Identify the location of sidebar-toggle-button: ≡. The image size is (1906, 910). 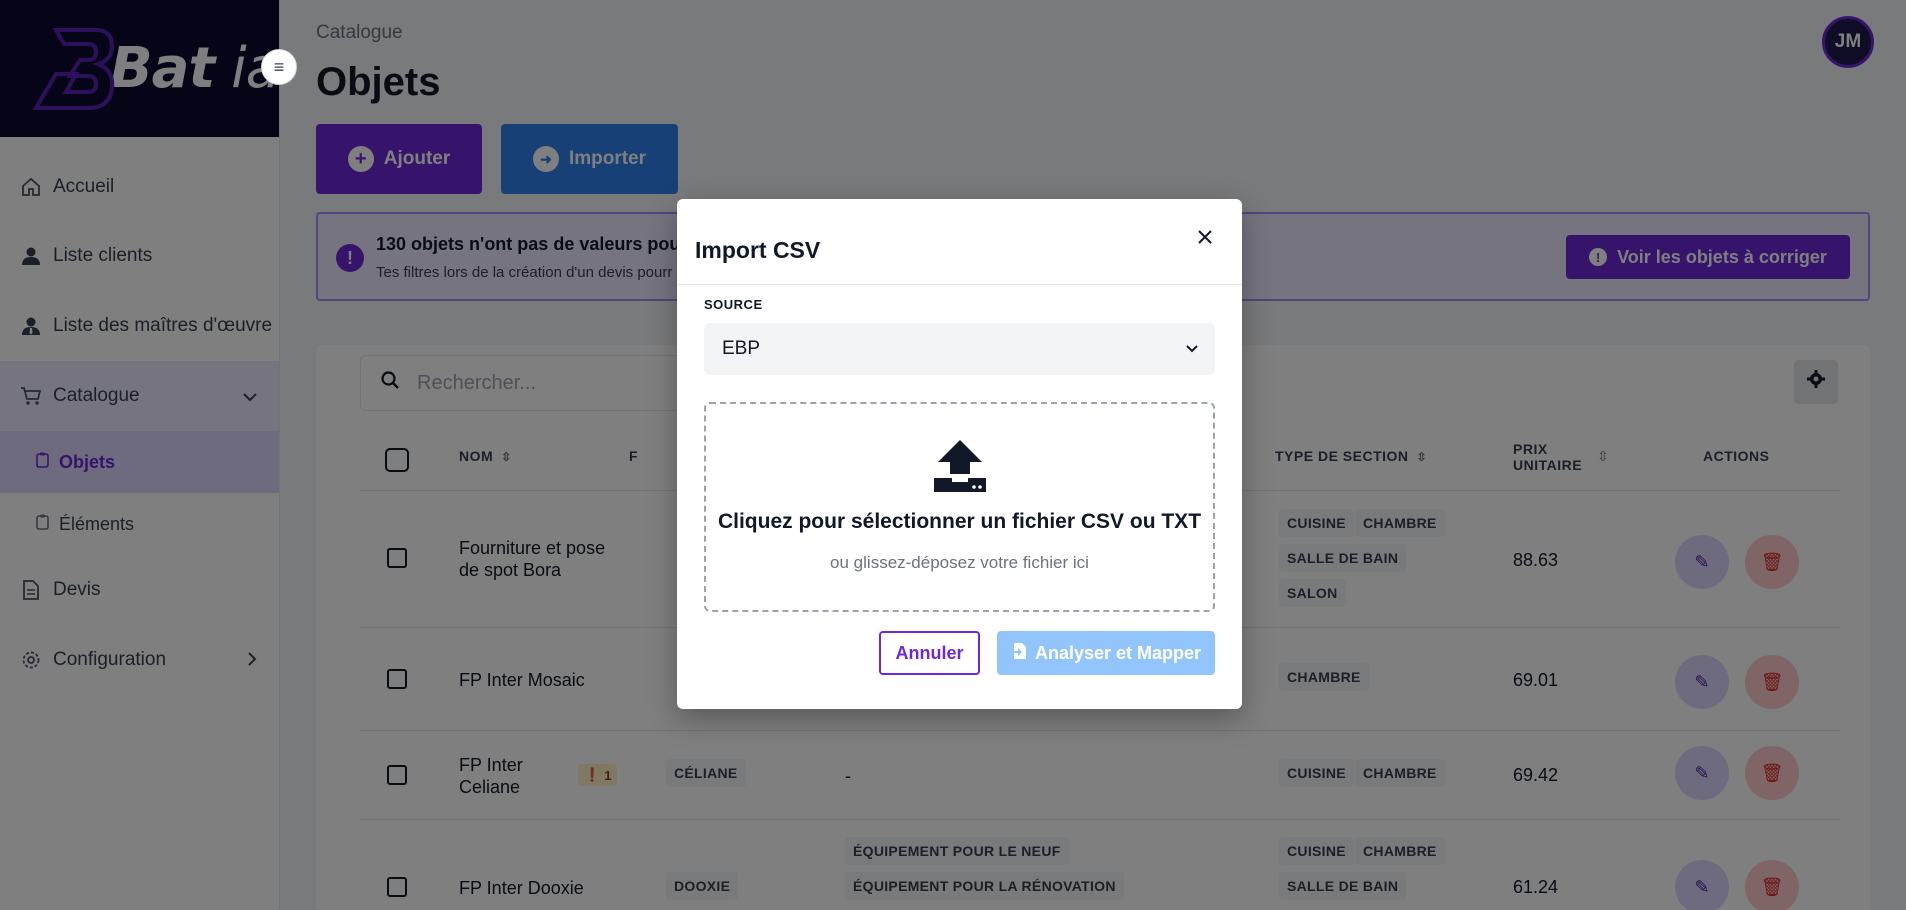
(279, 67).